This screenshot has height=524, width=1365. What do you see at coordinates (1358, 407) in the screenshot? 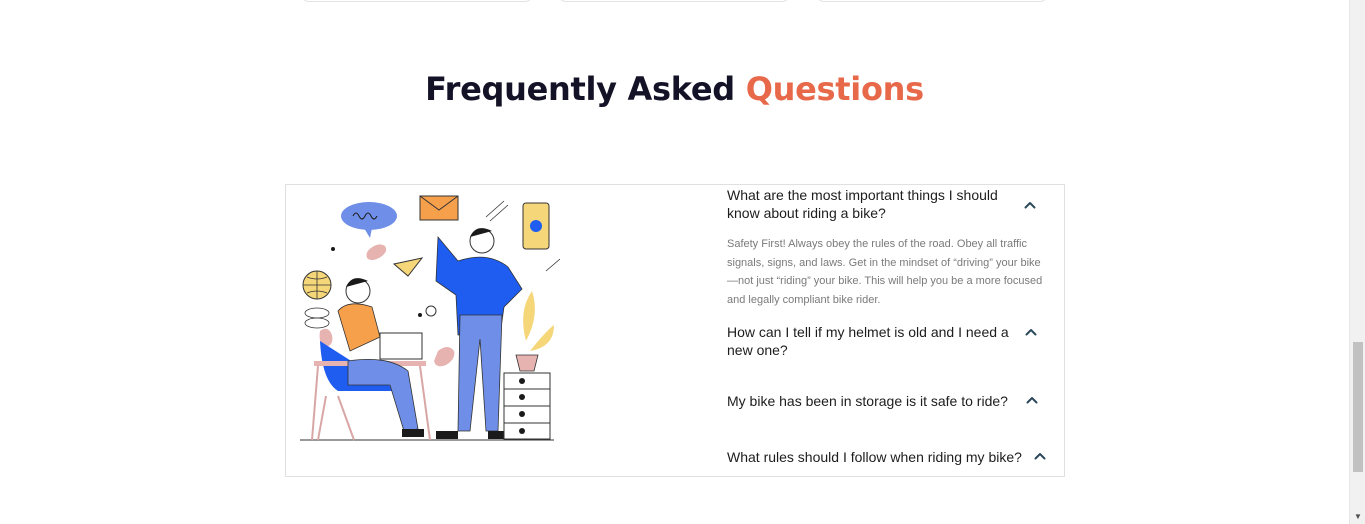
I see `scrollbar-thumb` at bounding box center [1358, 407].